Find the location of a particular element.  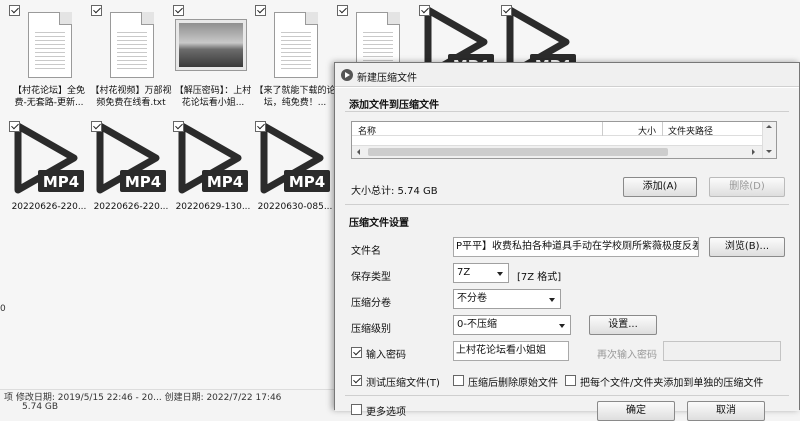

more-options-label: 更多选项 is located at coordinates (386, 410).